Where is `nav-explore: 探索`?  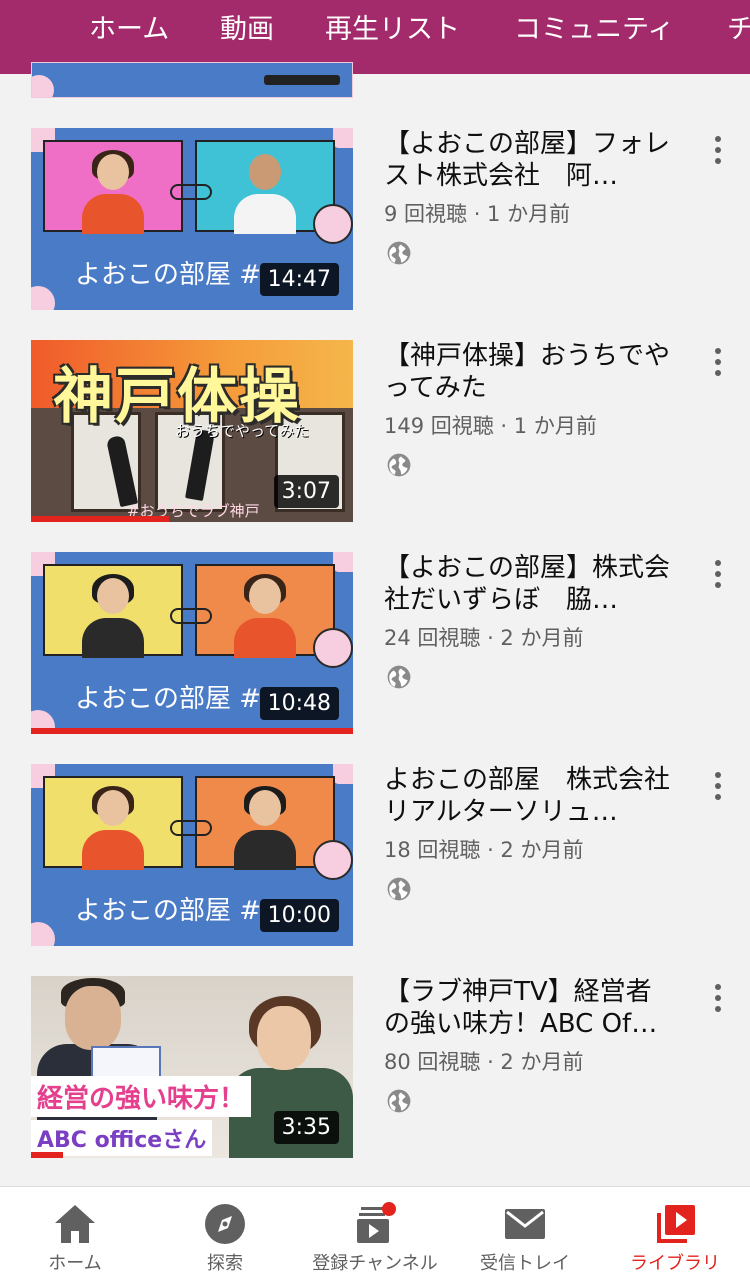 nav-explore: 探索 is located at coordinates (225, 1234).